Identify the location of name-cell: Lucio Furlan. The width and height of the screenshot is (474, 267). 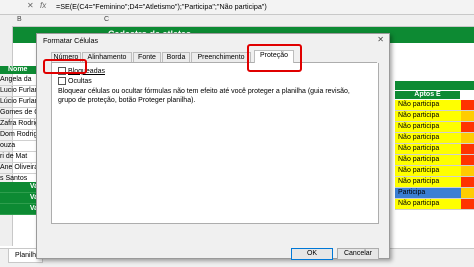
(20, 91).